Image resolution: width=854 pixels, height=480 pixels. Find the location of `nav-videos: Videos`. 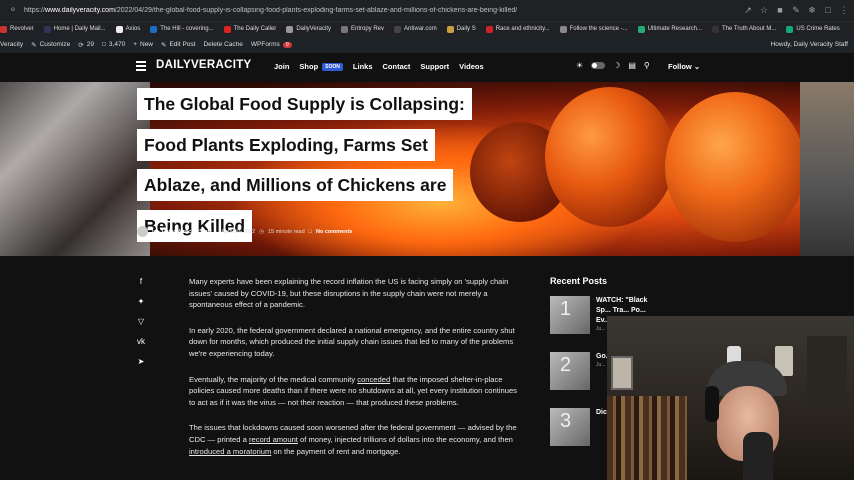

nav-videos: Videos is located at coordinates (471, 66).